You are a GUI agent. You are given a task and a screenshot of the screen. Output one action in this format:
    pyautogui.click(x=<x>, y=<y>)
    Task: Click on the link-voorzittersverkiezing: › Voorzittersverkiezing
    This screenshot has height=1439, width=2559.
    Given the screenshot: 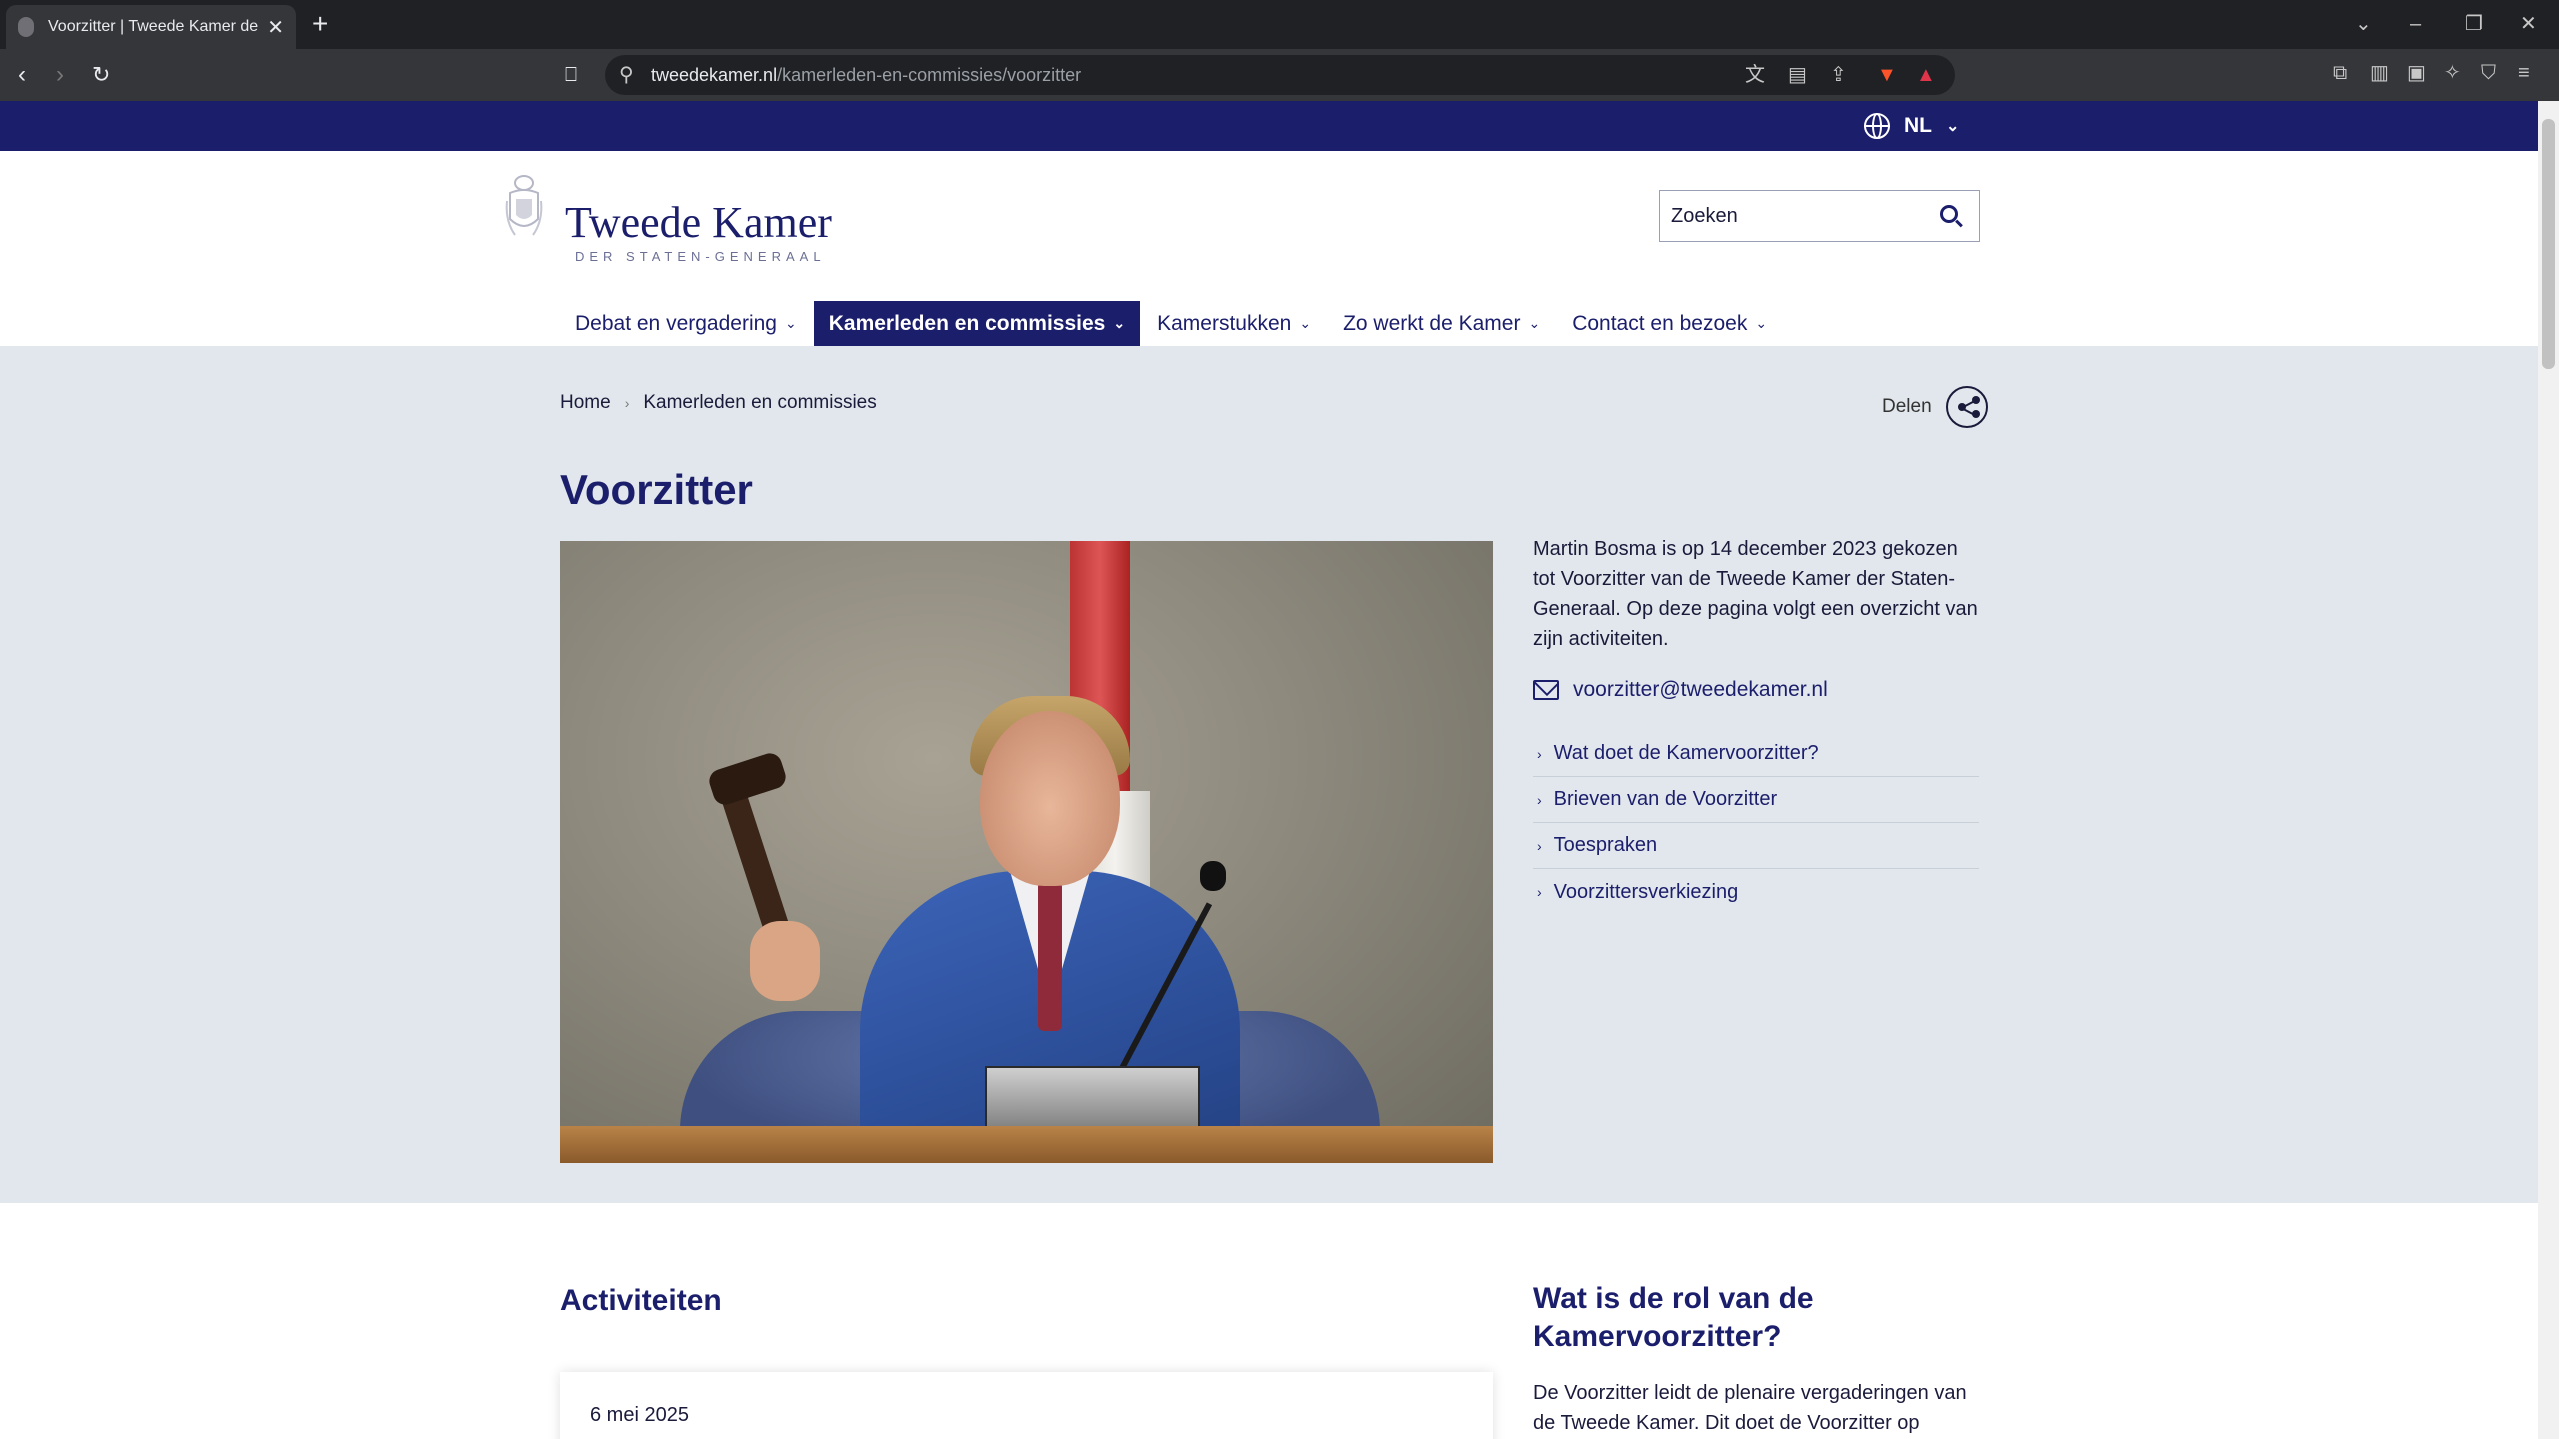 What is the action you would take?
    pyautogui.click(x=1756, y=892)
    